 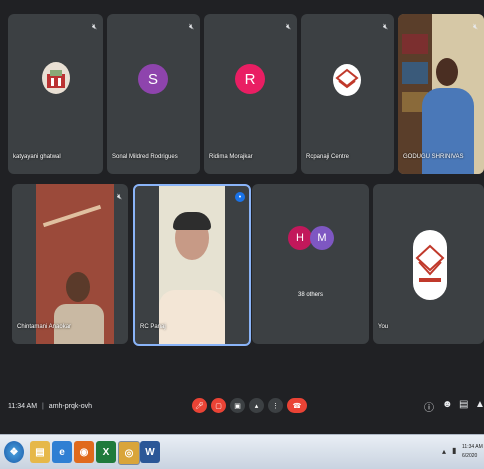 I want to click on participant-tile: 🔇︎ R Ridima Morajkar, so click(x=250, y=94).